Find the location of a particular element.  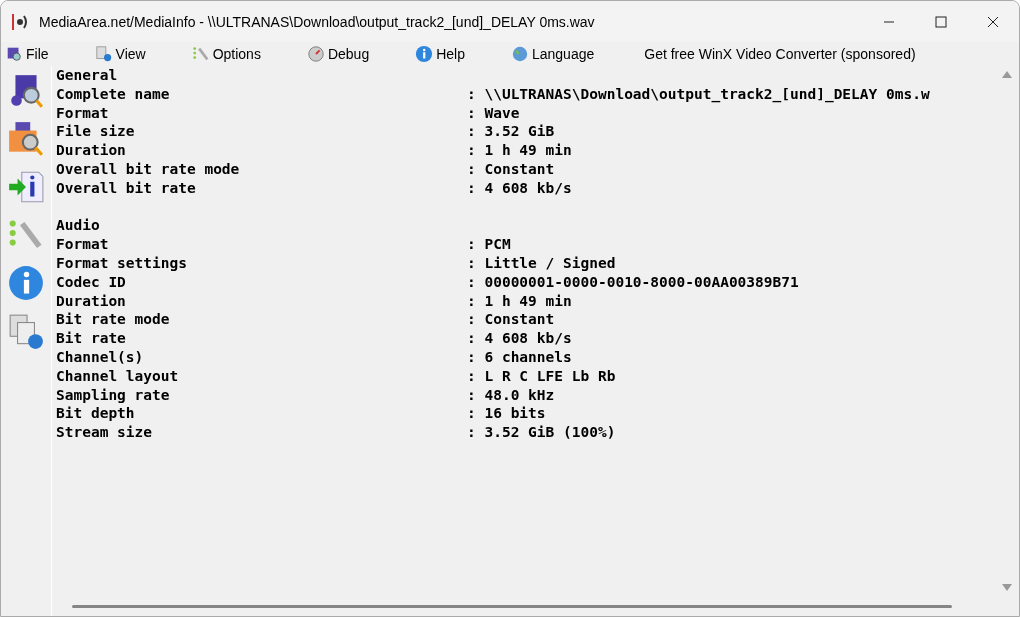

field-name: Bit rate mode is located at coordinates (113, 320).